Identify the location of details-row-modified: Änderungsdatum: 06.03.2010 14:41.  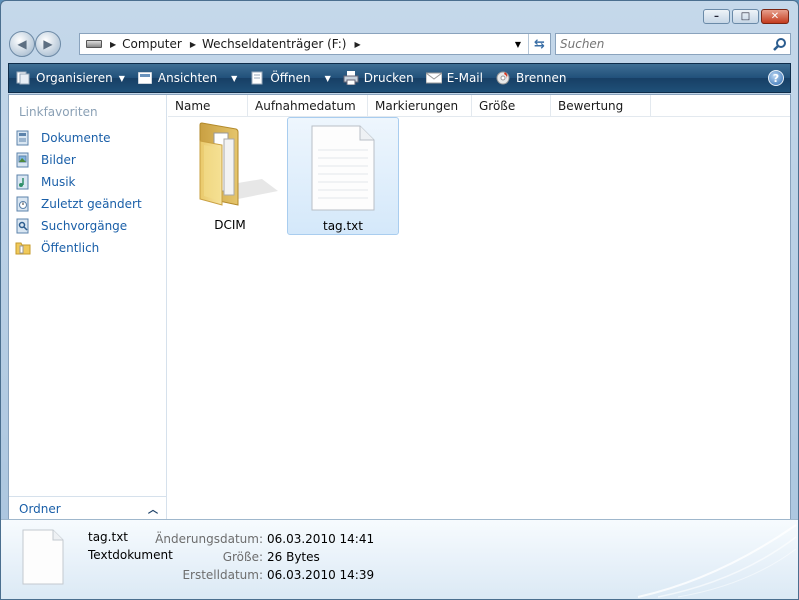
(262, 539).